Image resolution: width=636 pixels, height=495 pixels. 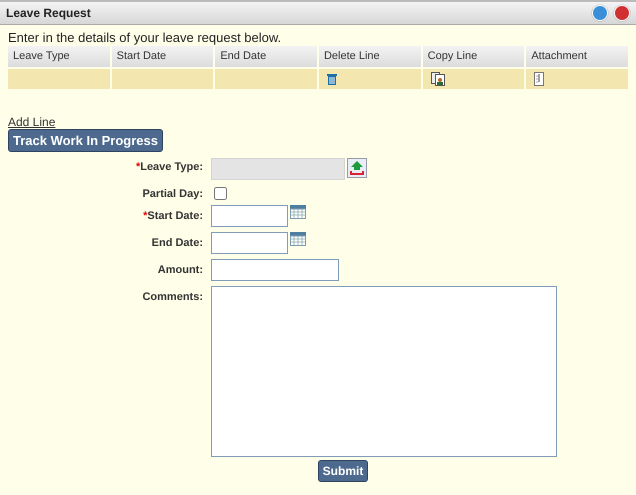 I want to click on trash-icon, so click(x=331, y=79).